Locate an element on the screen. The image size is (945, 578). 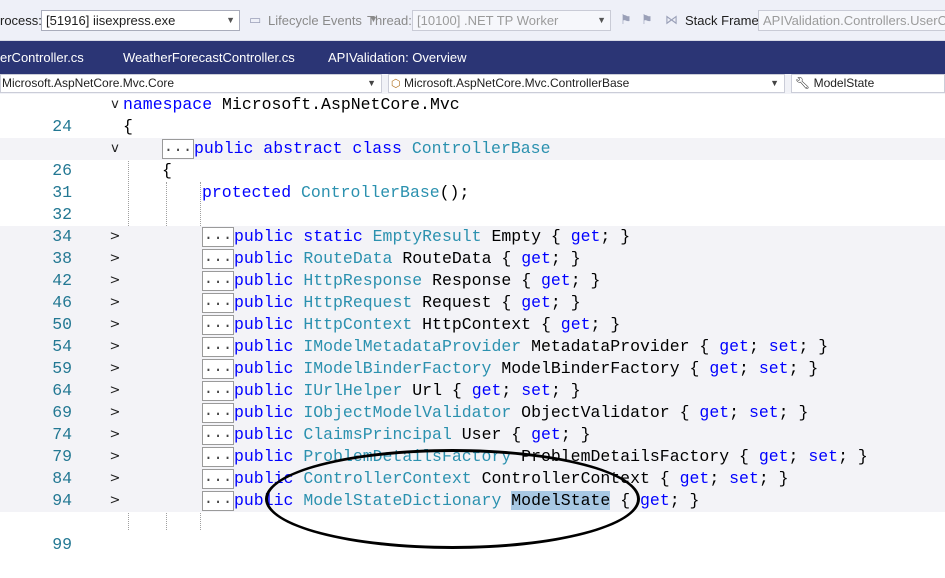
line-number: 50 is located at coordinates (62, 324).